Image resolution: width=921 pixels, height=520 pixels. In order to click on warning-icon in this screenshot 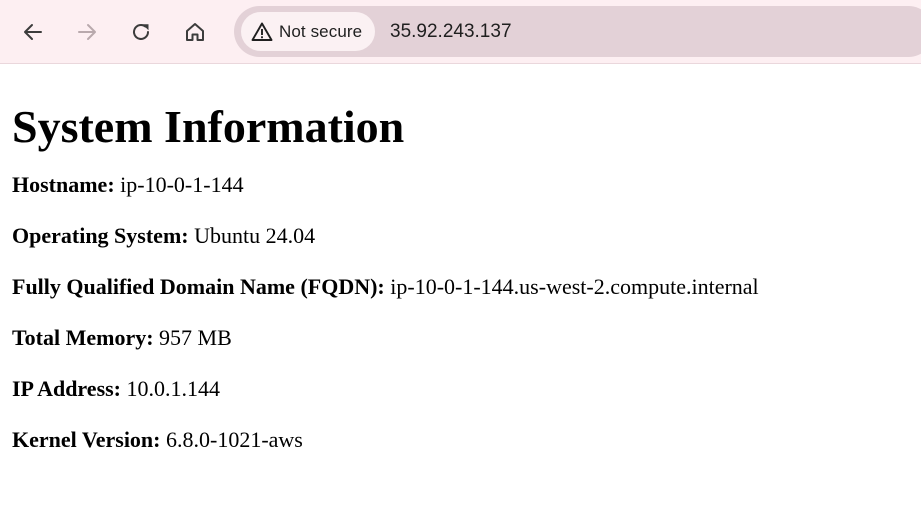, I will do `click(262, 32)`.